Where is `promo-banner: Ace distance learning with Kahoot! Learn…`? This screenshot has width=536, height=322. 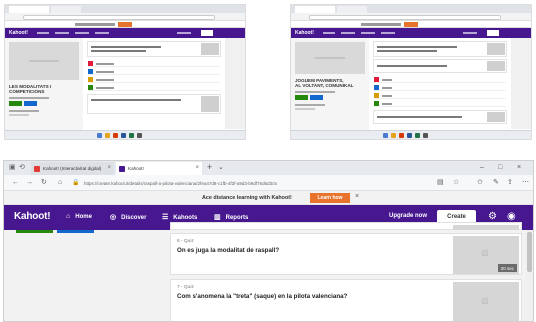 promo-banner: Ace distance learning with Kahoot! Learn… is located at coordinates (268, 198).